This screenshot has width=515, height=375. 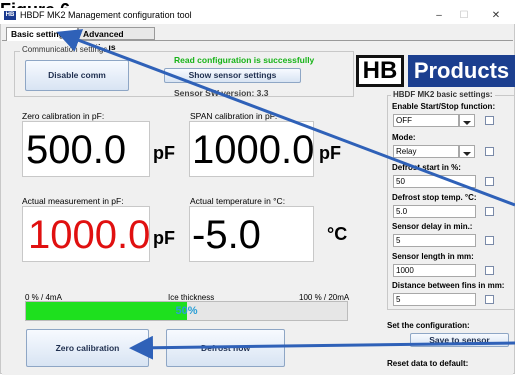 What do you see at coordinates (322, 347) in the screenshot?
I see `arrow-to-zero-calibration-button` at bounding box center [322, 347].